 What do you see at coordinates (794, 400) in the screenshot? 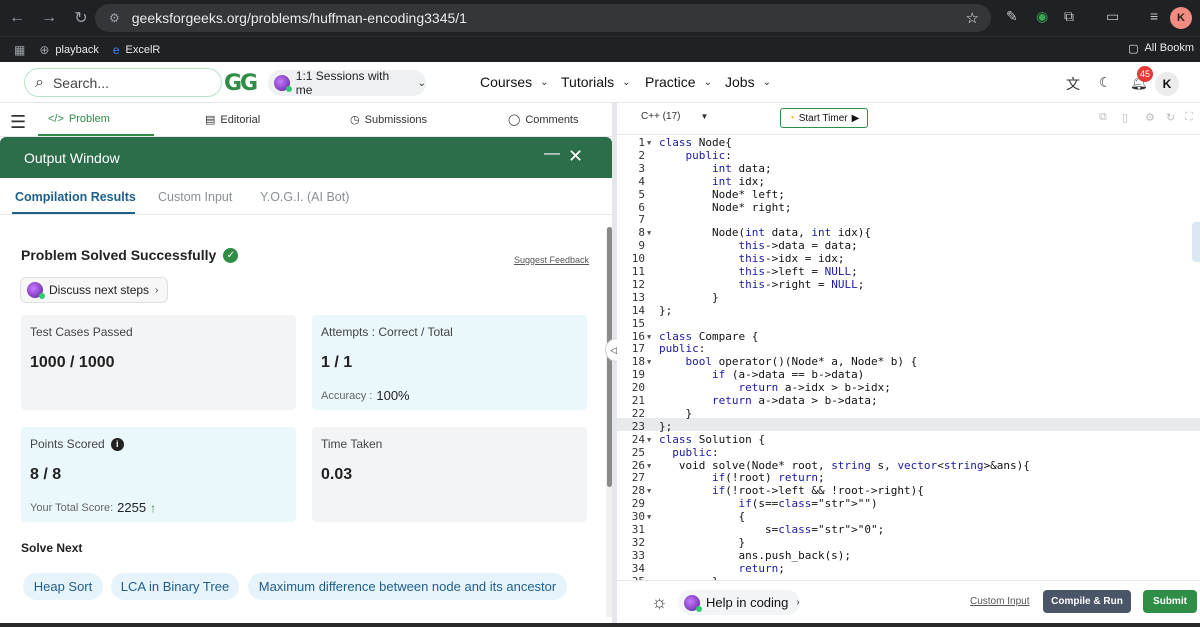
I see `code-text: return a->data > b->data;` at bounding box center [794, 400].